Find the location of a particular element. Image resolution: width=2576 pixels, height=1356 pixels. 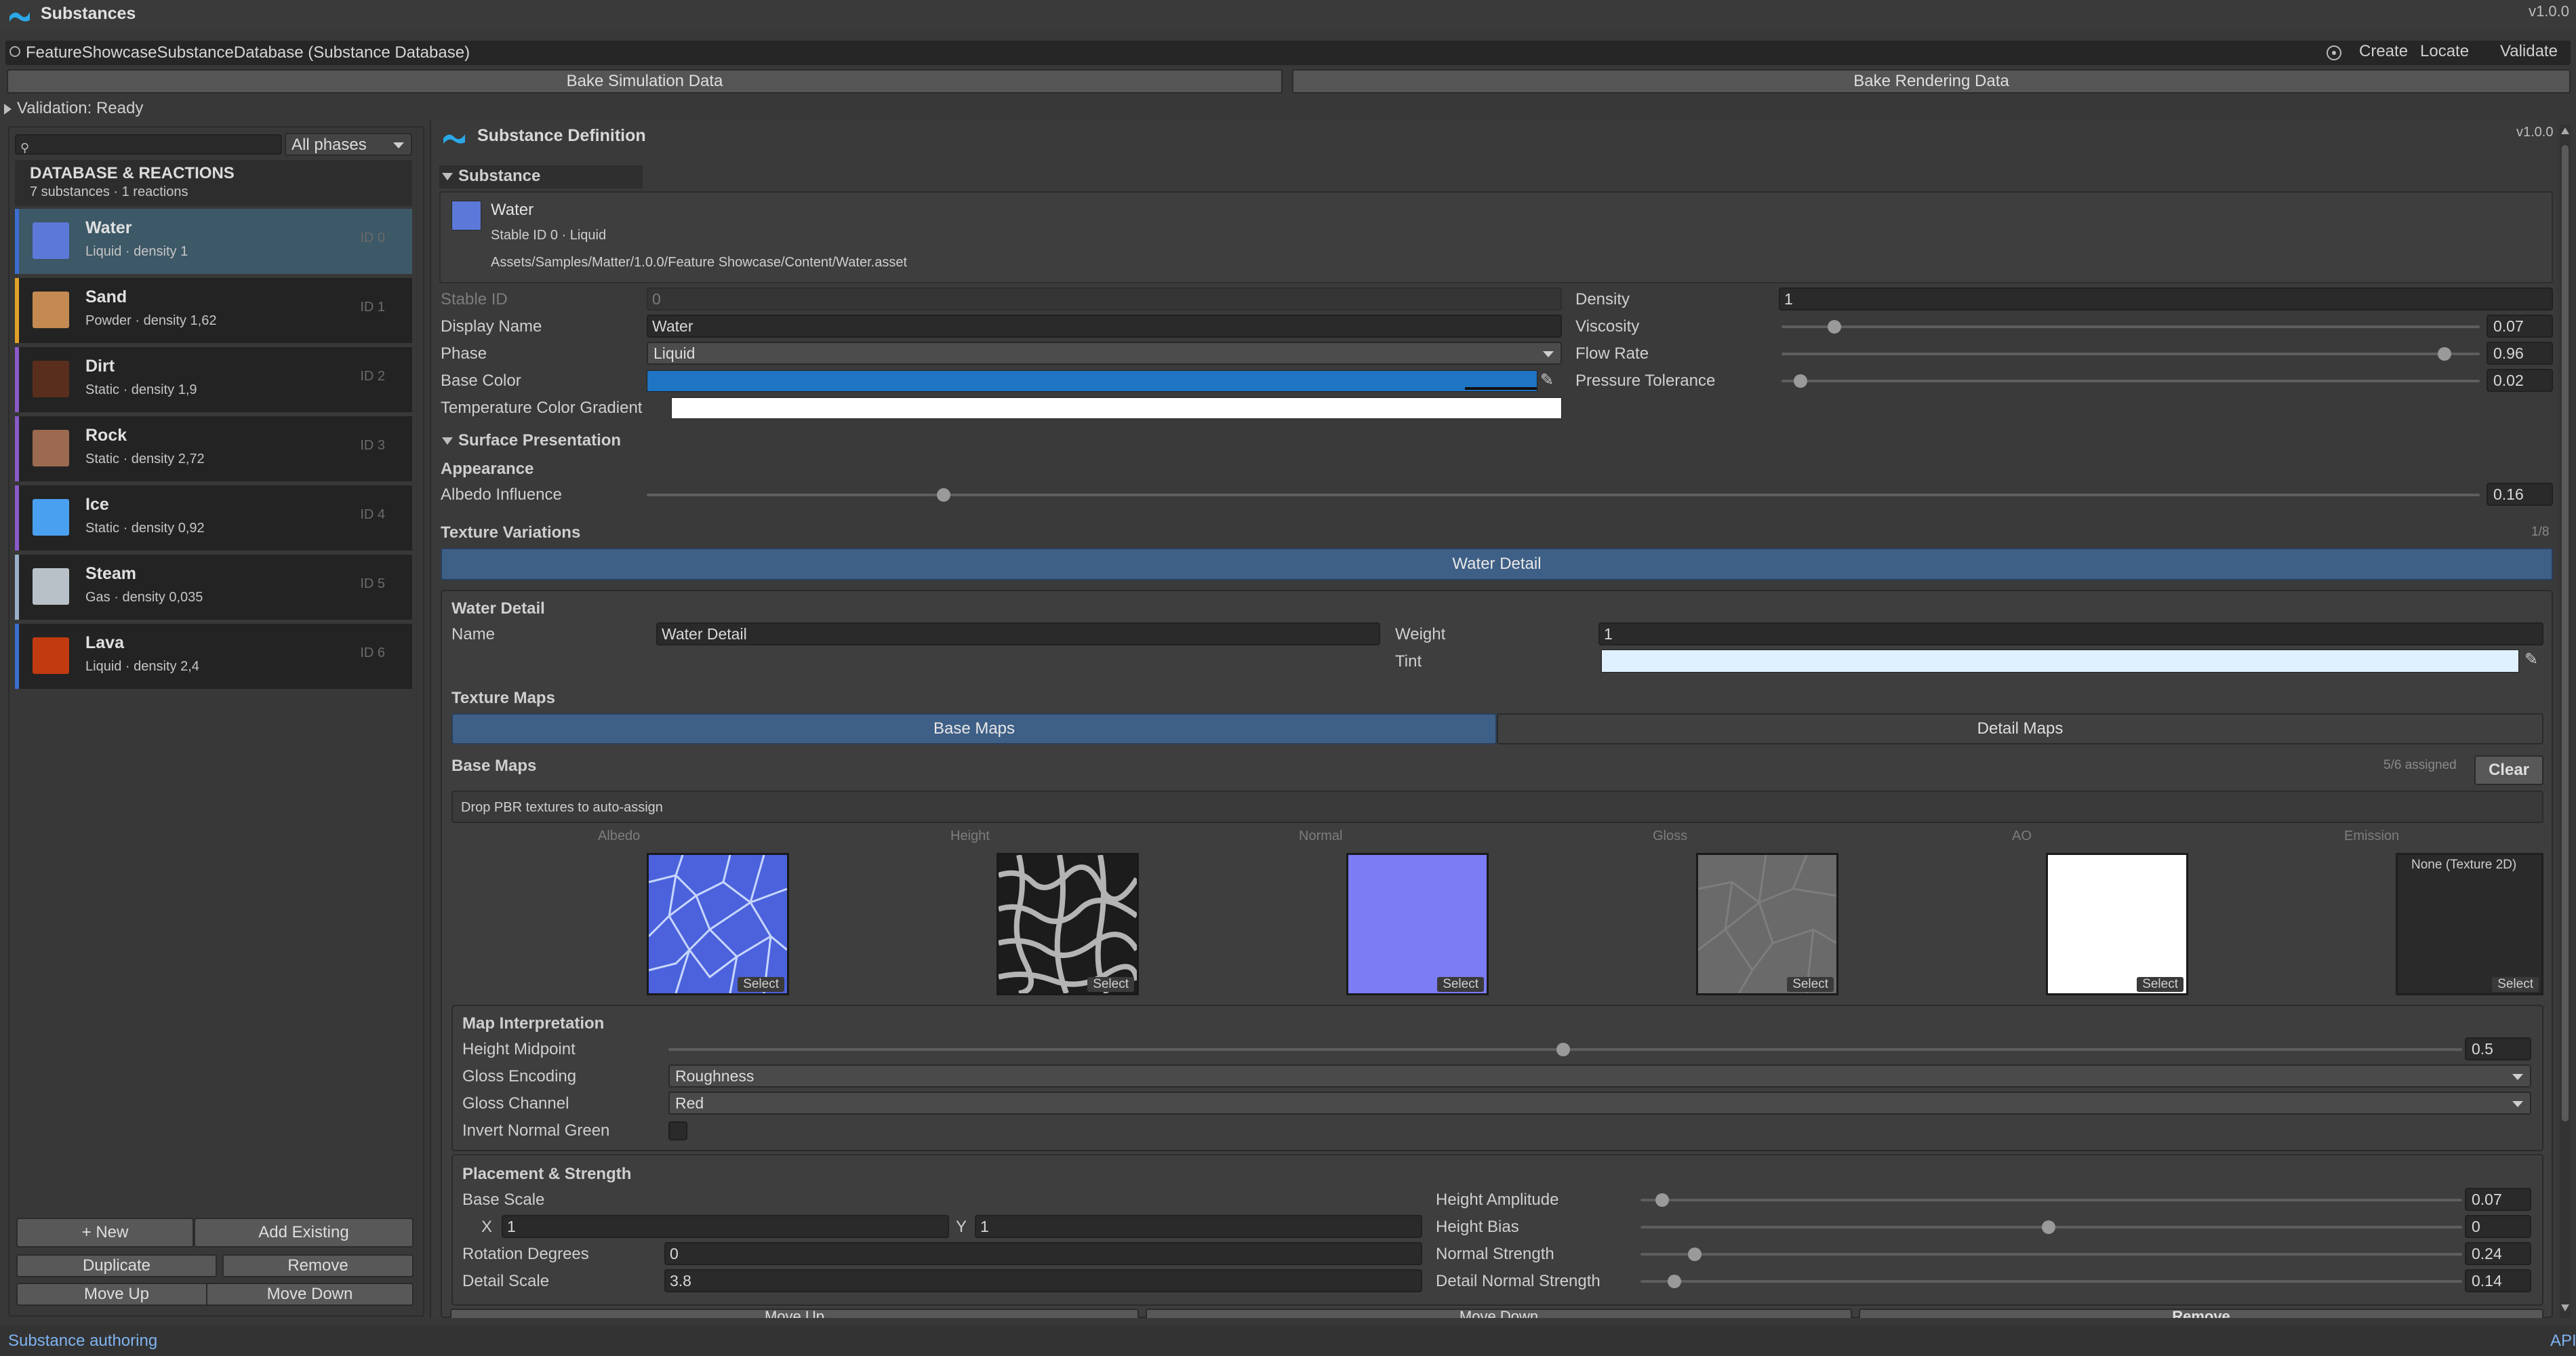

height-select-button: Select is located at coordinates (1110, 984).